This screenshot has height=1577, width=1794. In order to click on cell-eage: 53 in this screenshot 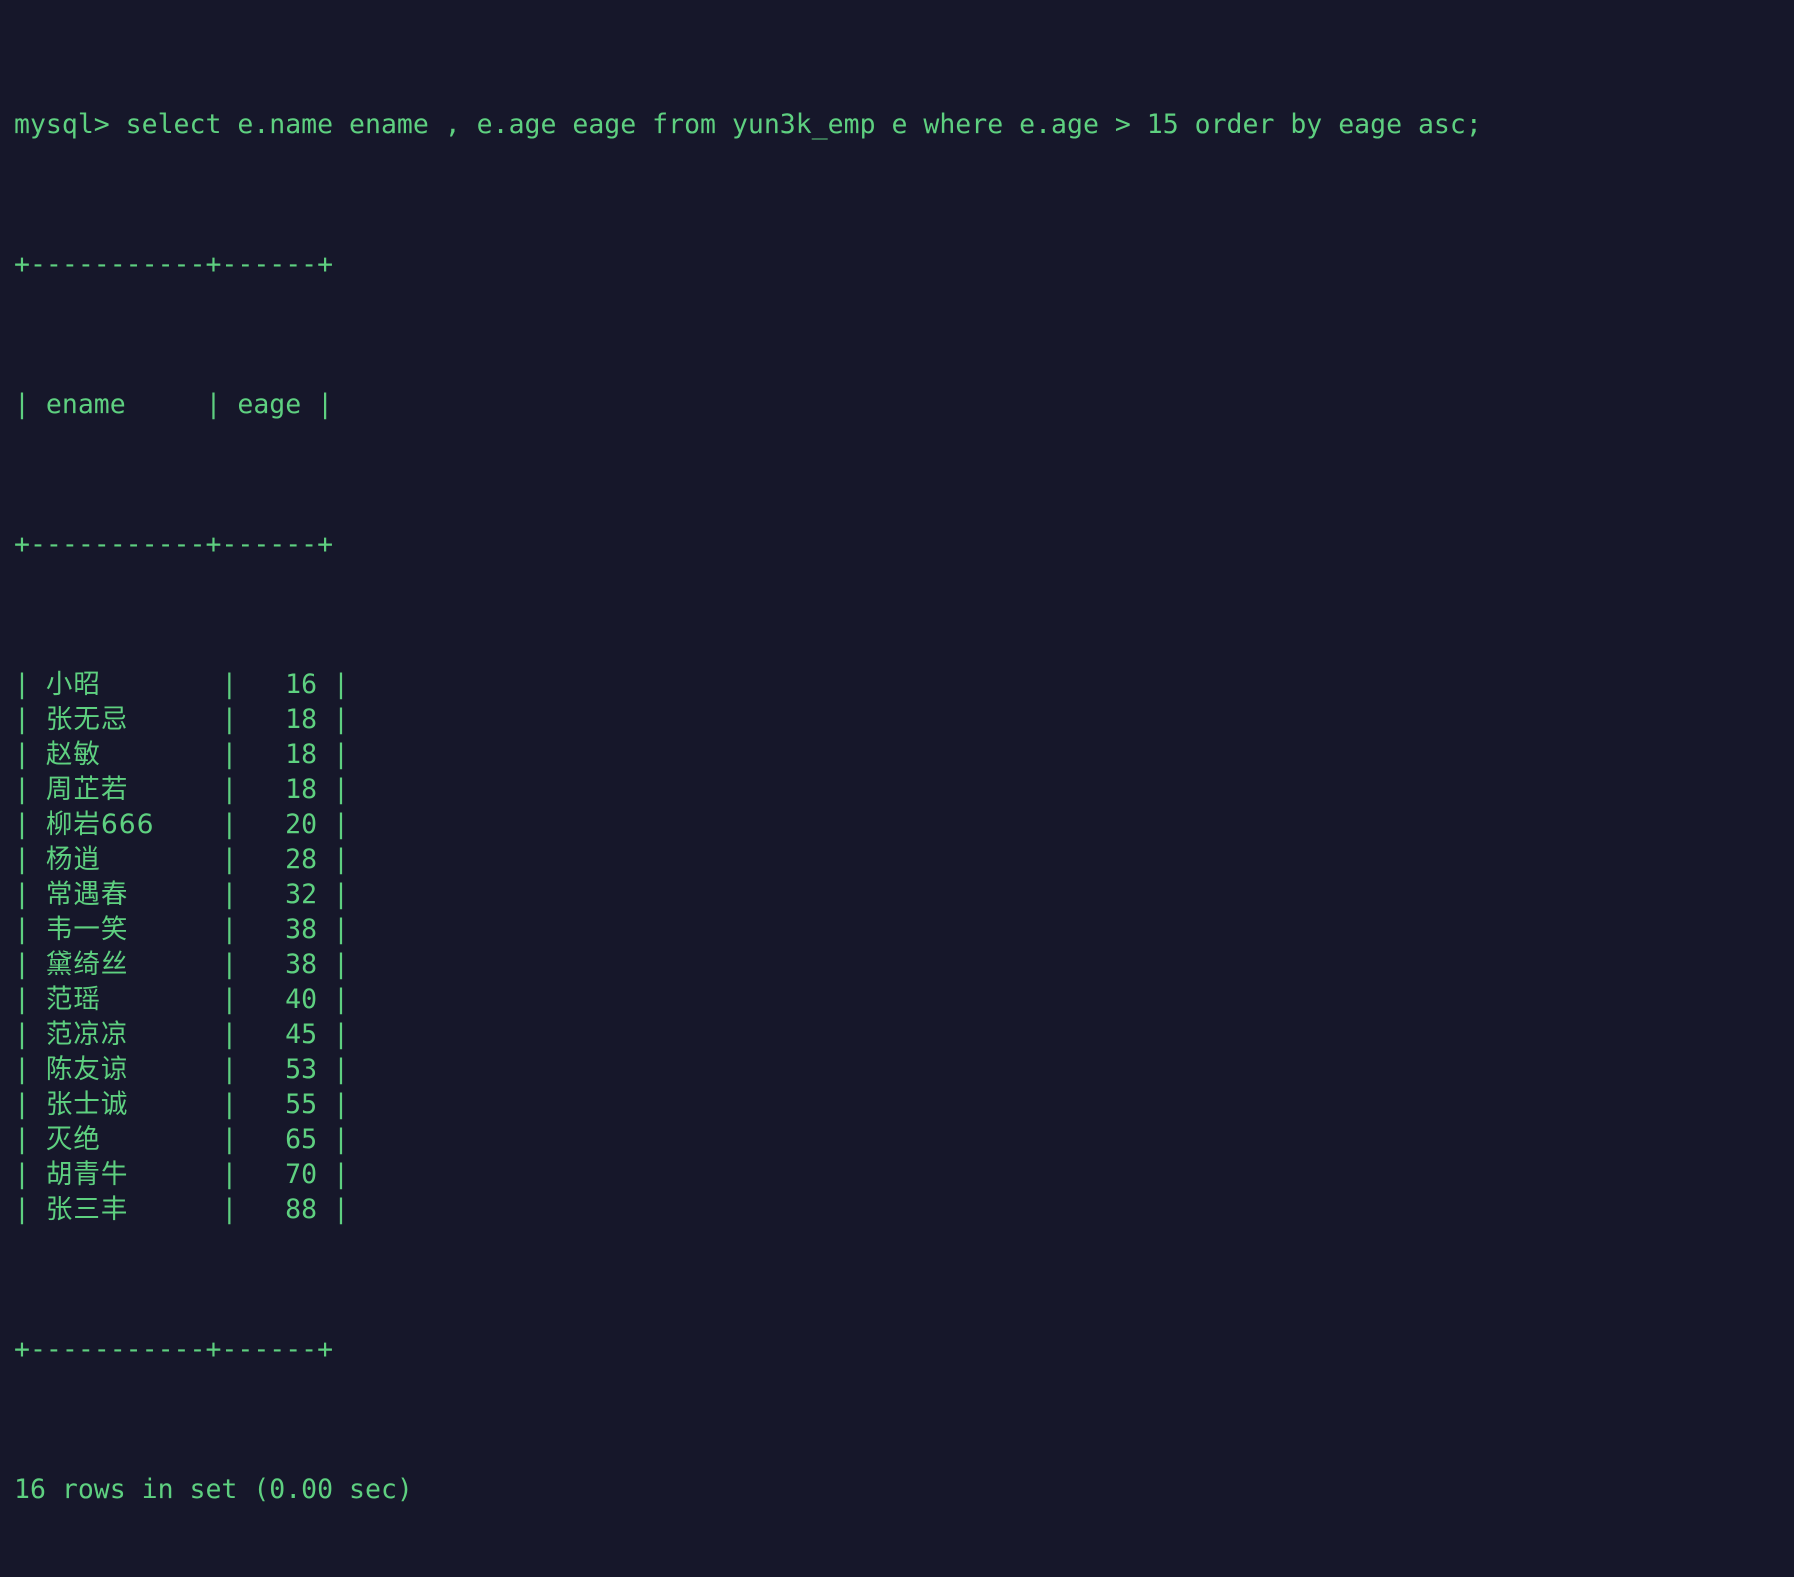, I will do `click(301, 1069)`.